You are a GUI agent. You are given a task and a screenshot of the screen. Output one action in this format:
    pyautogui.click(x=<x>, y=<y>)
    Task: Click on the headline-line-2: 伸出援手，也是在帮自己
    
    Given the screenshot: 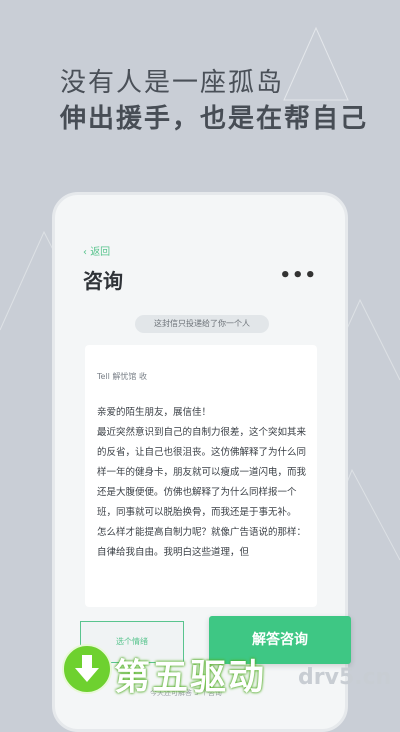 What is the action you would take?
    pyautogui.click(x=214, y=119)
    